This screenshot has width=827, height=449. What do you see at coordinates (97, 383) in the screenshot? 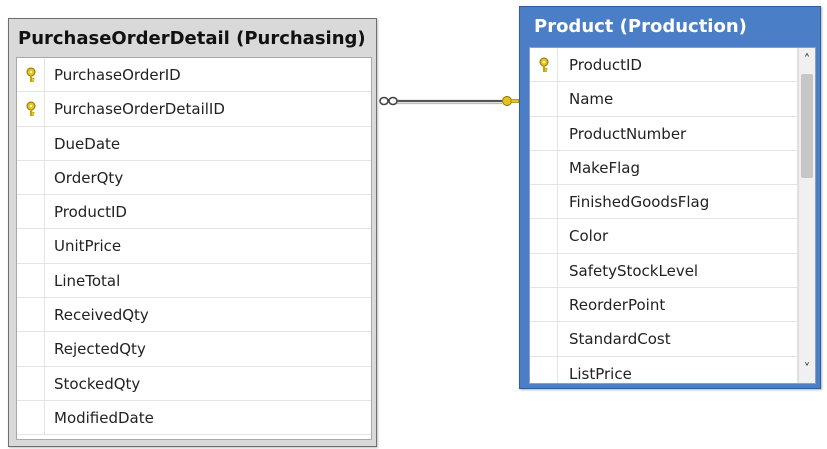
I see `column-name: StockedQty` at bounding box center [97, 383].